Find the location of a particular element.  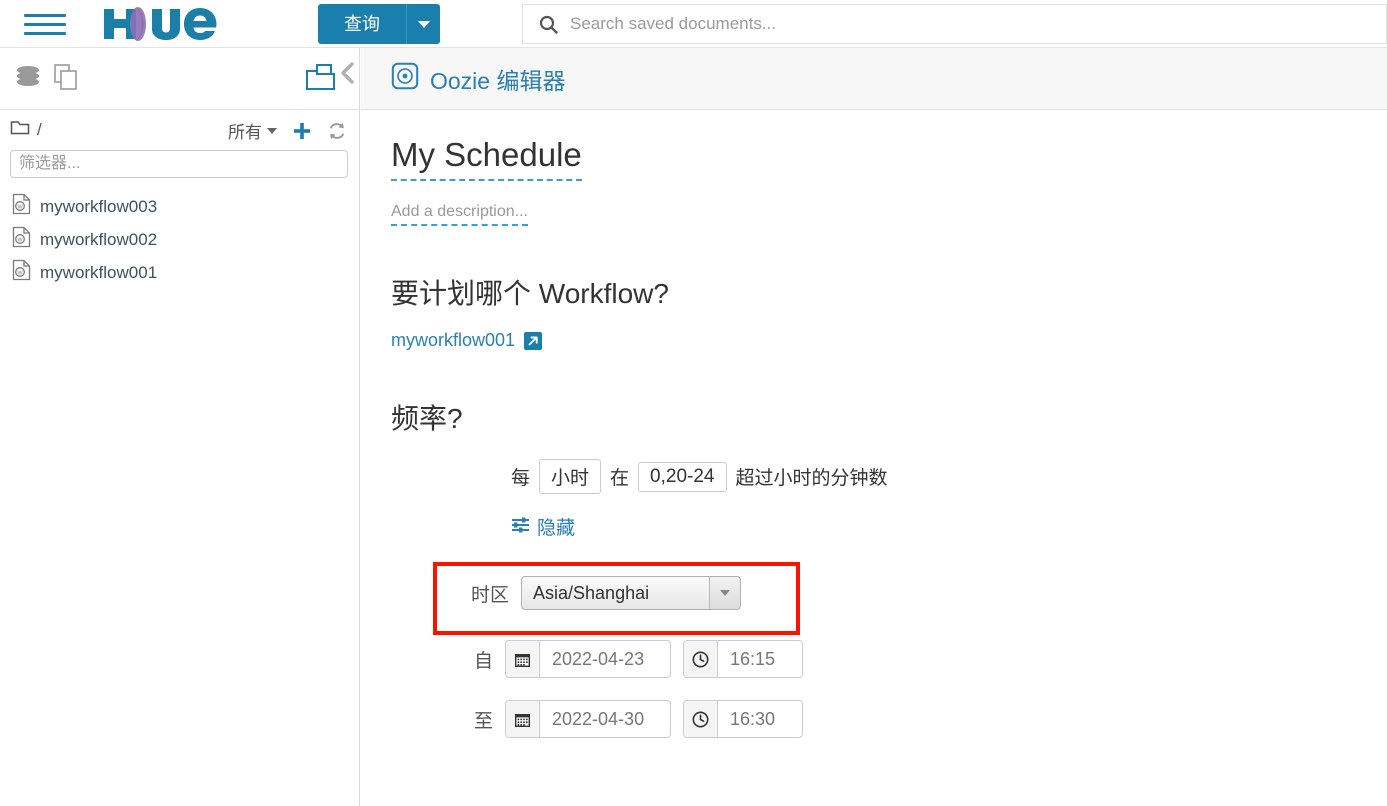

start-time-input-group: 16:15 is located at coordinates (743, 659).